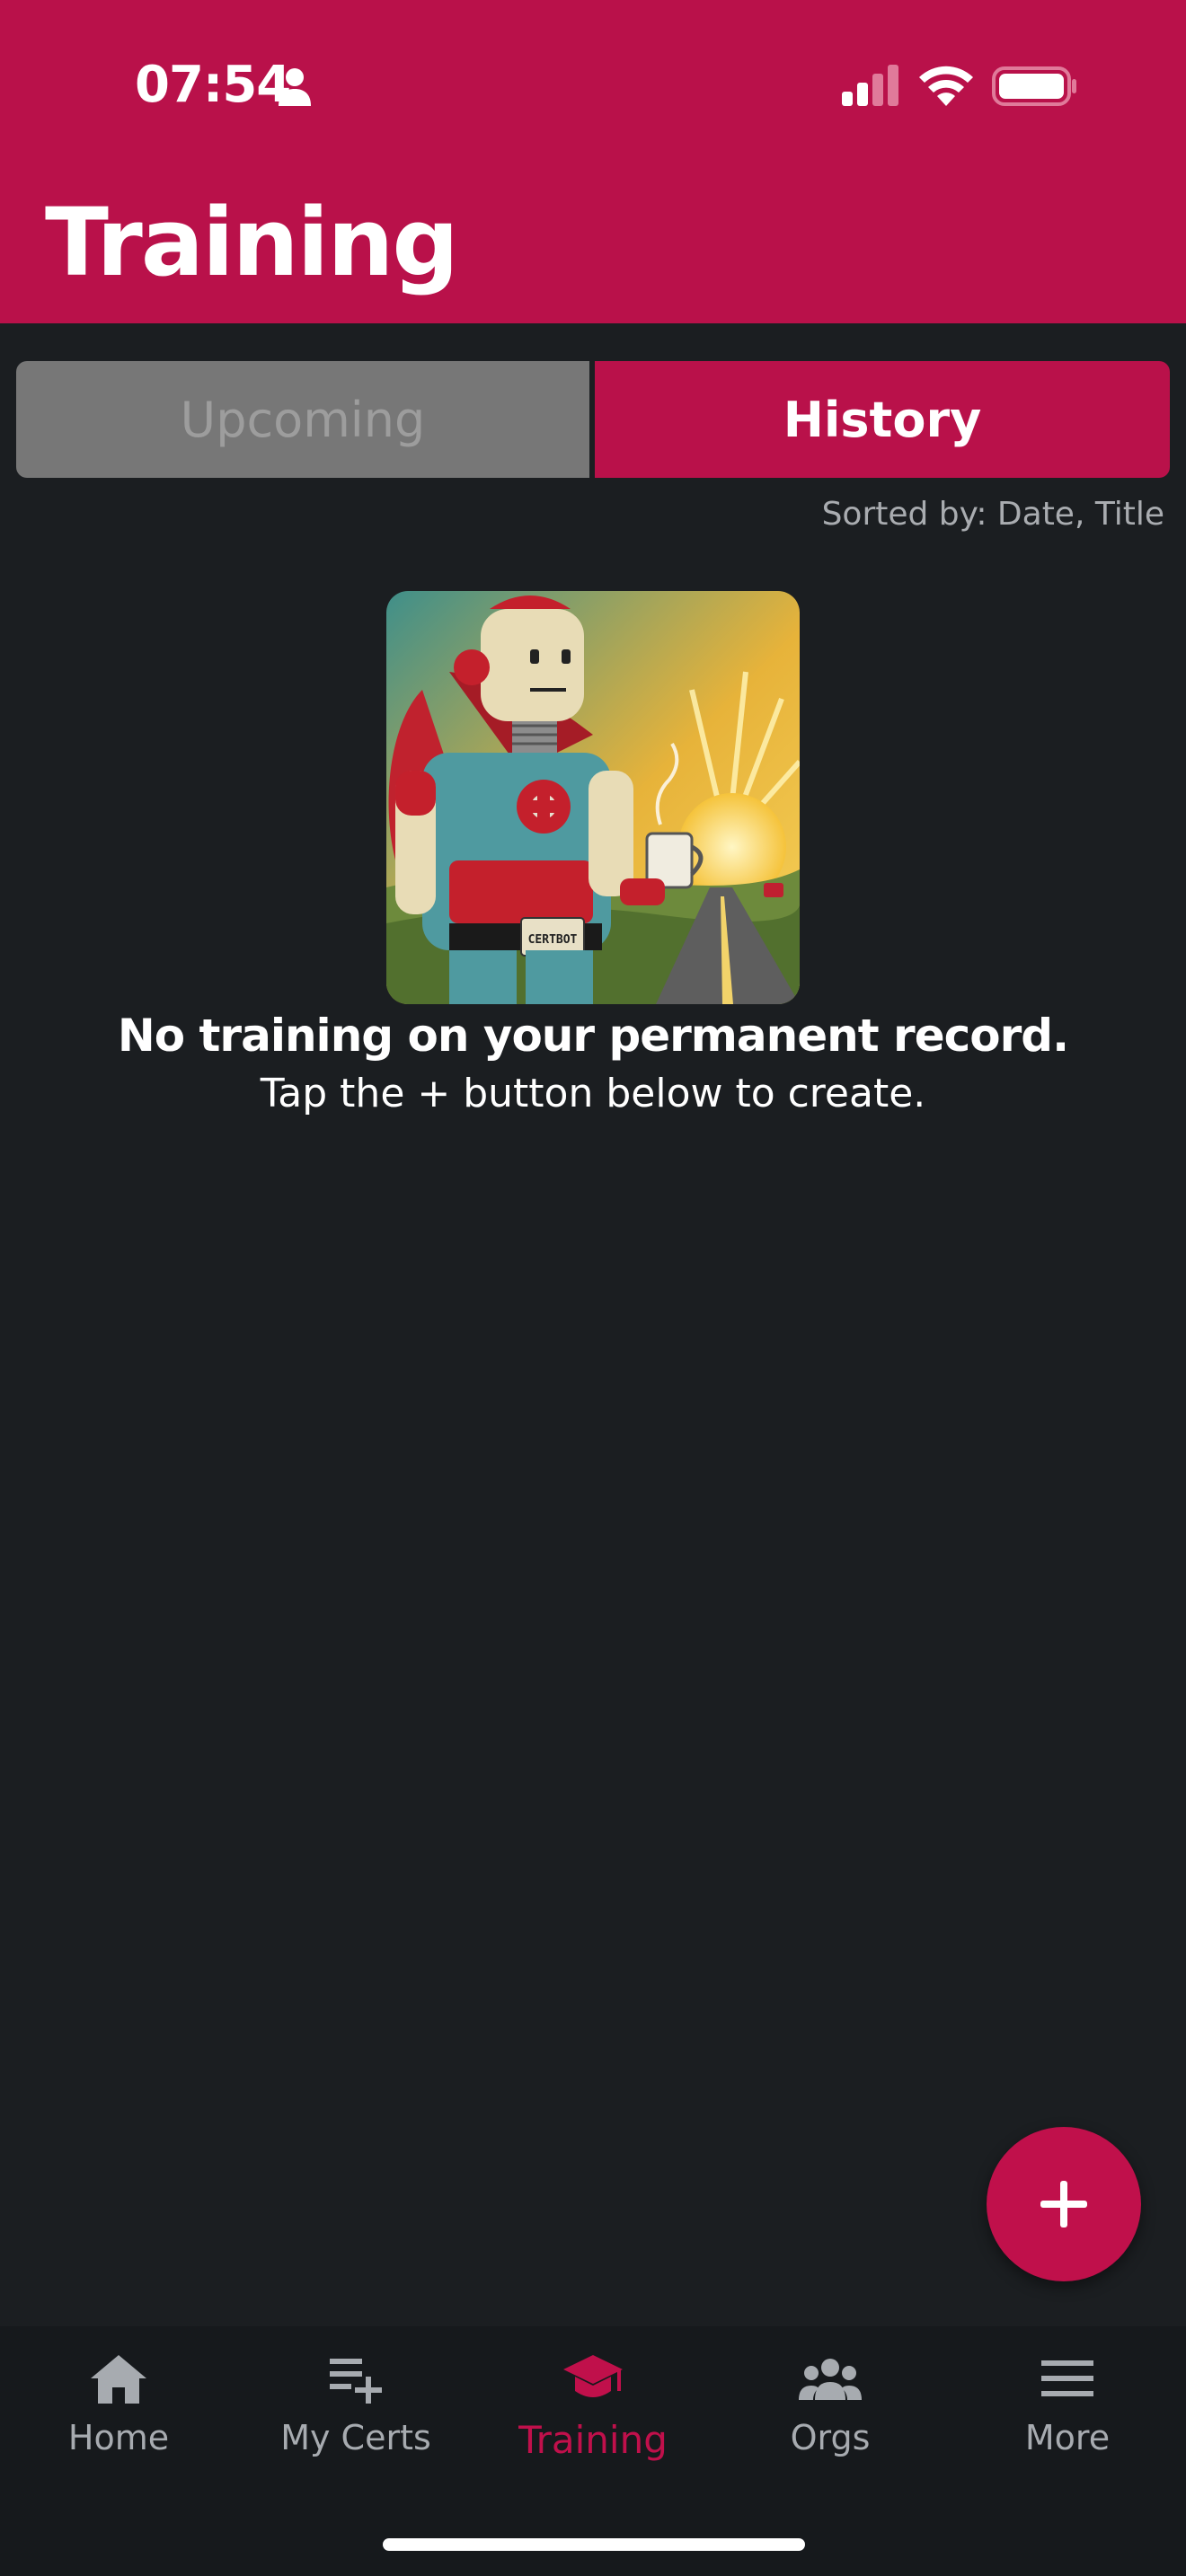 This screenshot has height=2576, width=1186. Describe the element at coordinates (295, 87) in the screenshot. I see `person-icon` at that location.